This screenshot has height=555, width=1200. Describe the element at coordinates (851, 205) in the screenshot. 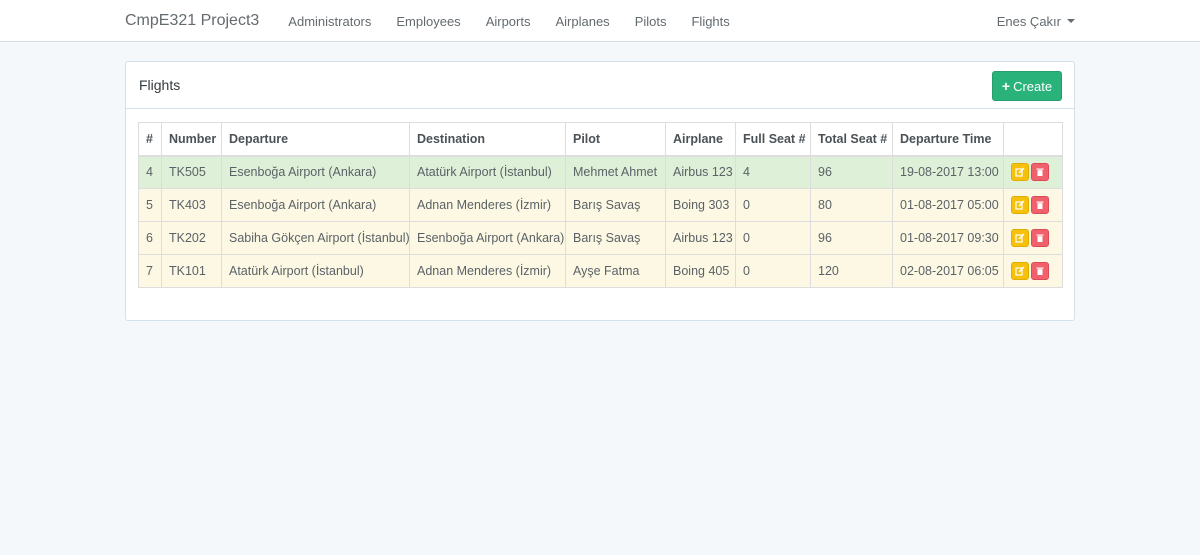

I see `cell-total-seat: 80` at that location.